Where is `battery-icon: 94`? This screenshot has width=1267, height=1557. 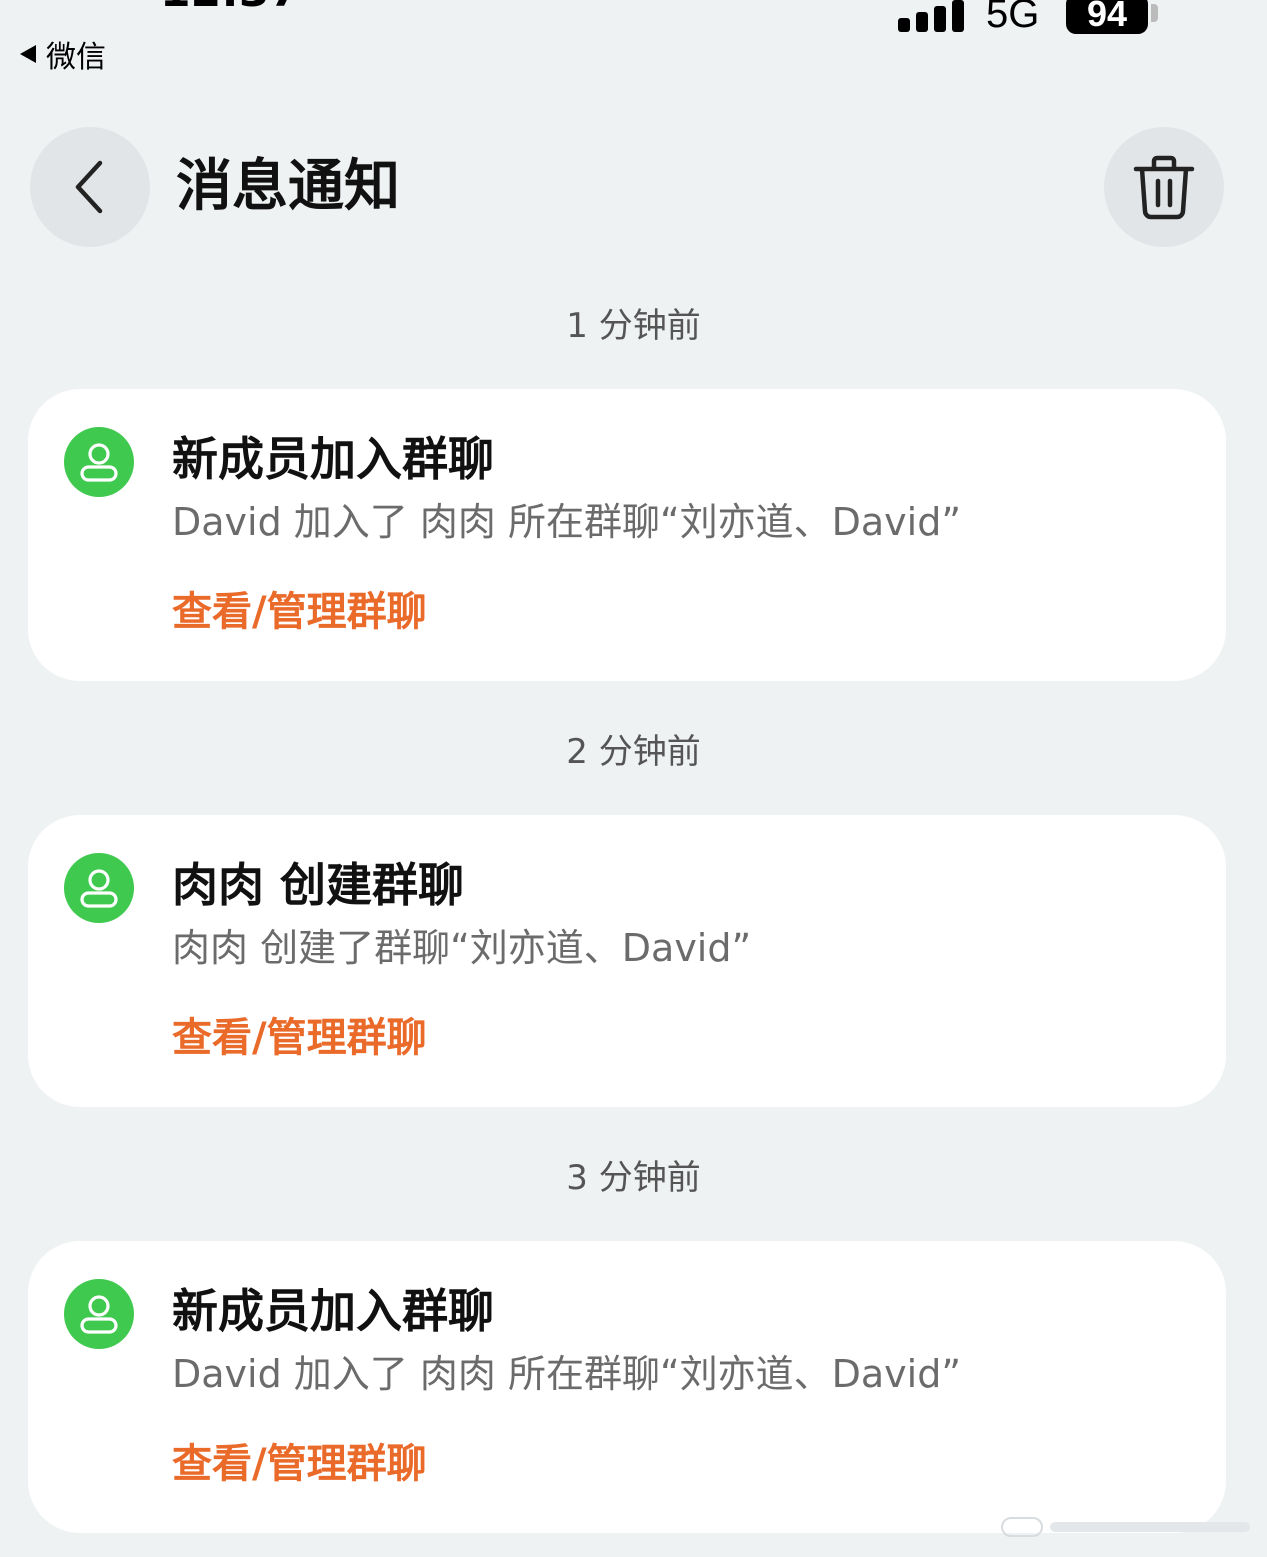 battery-icon: 94 is located at coordinates (1107, 17).